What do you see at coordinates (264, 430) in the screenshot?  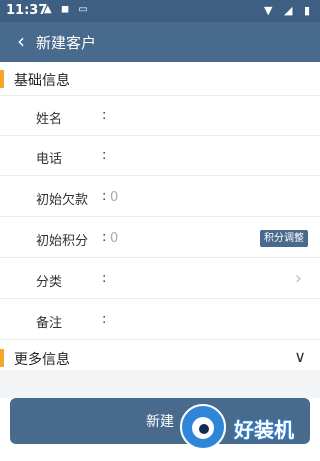 I see `watermark-text: 好装机` at bounding box center [264, 430].